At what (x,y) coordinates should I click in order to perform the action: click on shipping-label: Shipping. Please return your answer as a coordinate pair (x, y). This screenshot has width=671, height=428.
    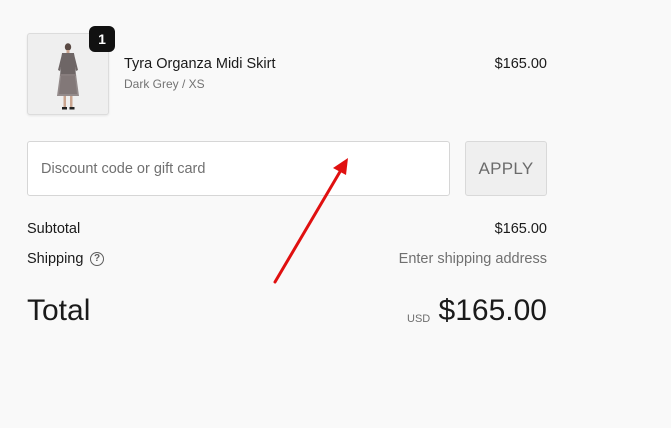
    Looking at the image, I should click on (55, 259).